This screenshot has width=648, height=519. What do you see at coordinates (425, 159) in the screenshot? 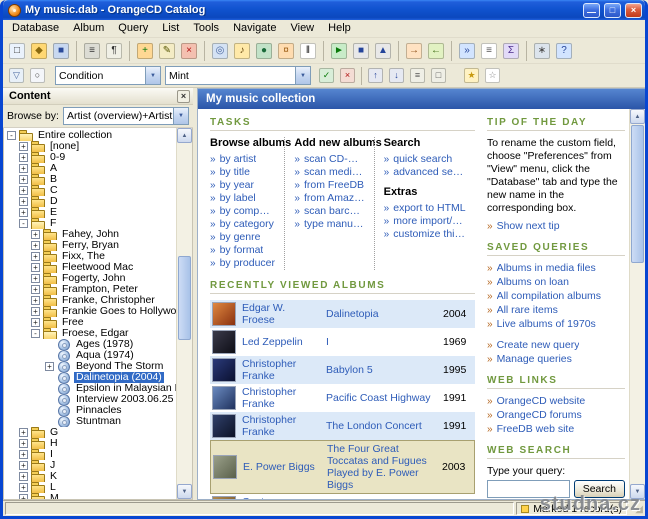
I see `task-link: » quick search` at bounding box center [425, 159].